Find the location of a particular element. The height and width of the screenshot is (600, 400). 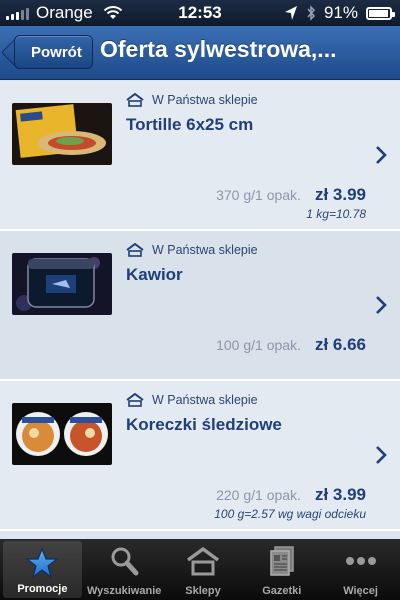

unit-price: 1 kg=10.78 is located at coordinates (336, 214).